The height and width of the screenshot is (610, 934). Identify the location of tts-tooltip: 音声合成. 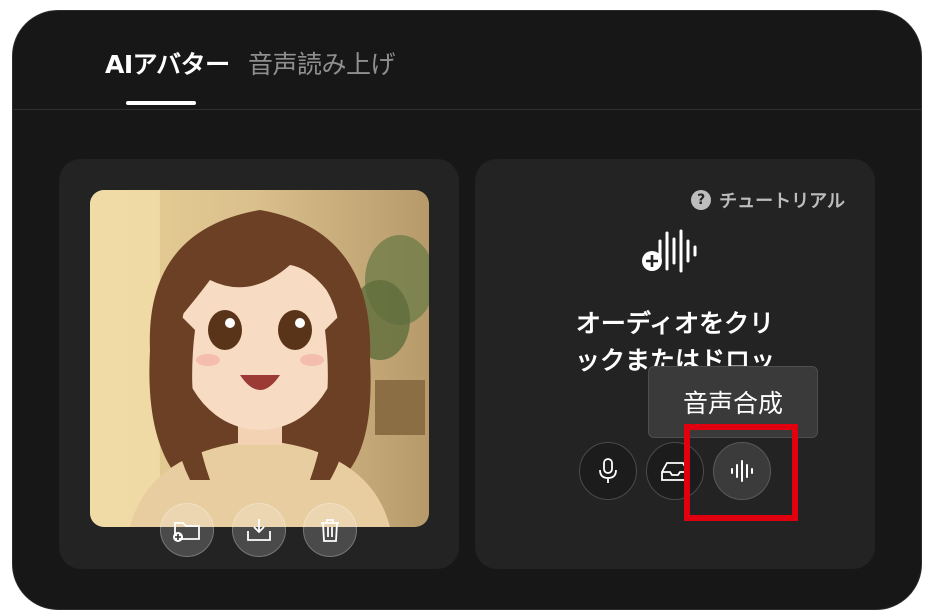
(733, 402).